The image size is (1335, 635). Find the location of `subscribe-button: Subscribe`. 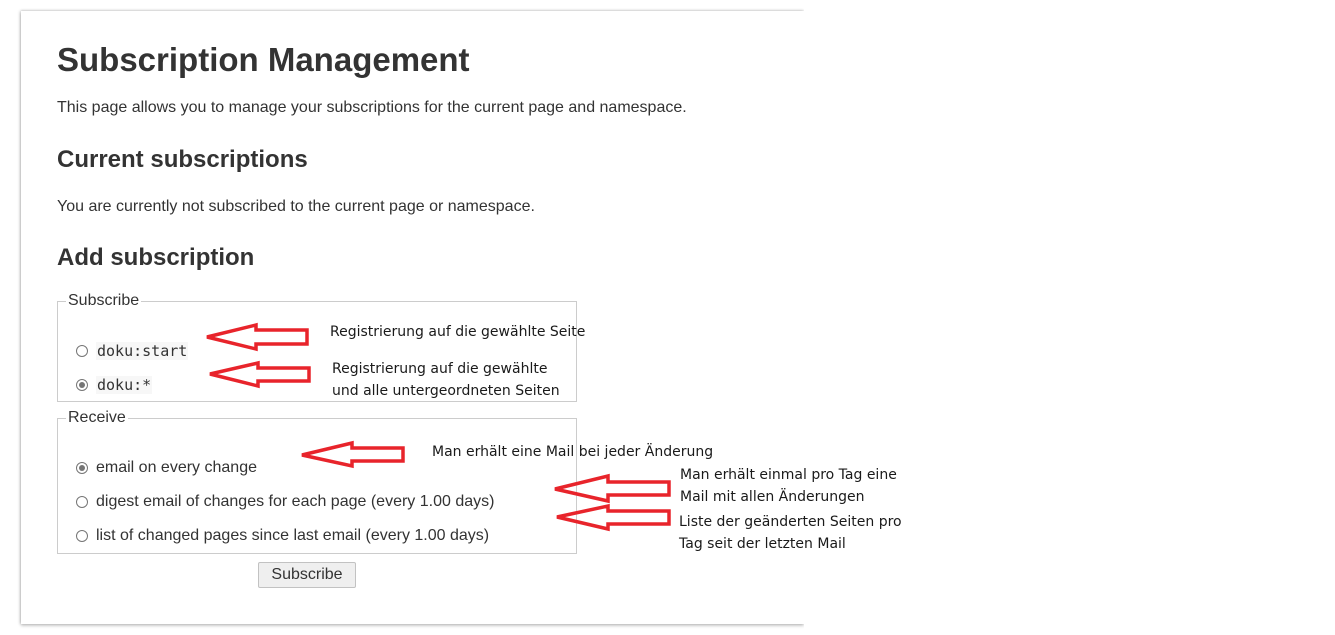

subscribe-button: Subscribe is located at coordinates (307, 575).